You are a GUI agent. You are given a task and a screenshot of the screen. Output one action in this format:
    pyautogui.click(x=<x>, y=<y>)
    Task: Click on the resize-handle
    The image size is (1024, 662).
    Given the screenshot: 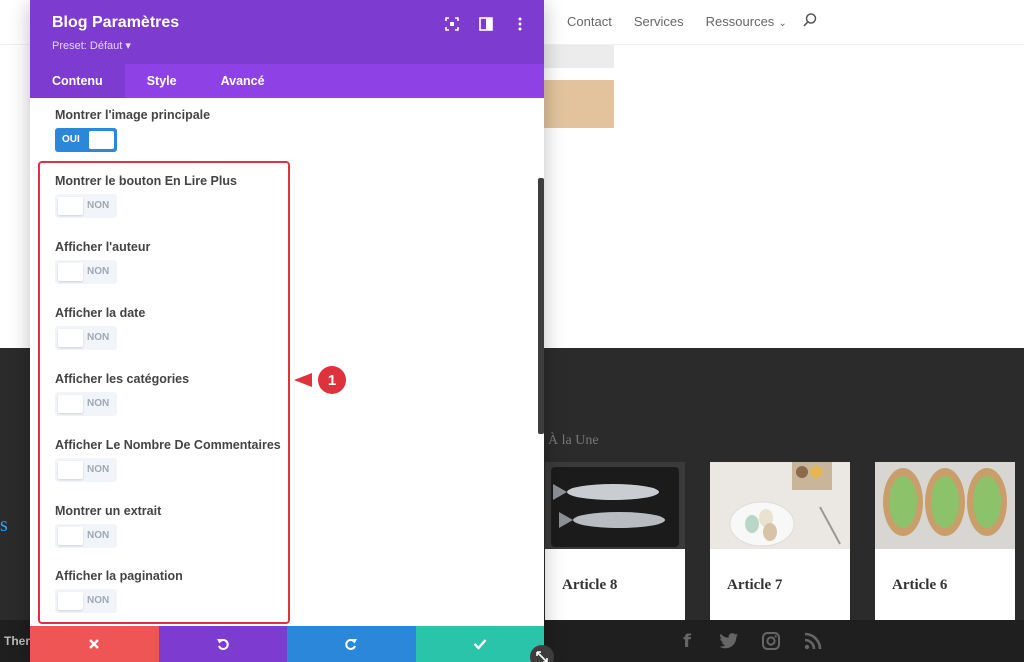 What is the action you would take?
    pyautogui.click(x=542, y=653)
    